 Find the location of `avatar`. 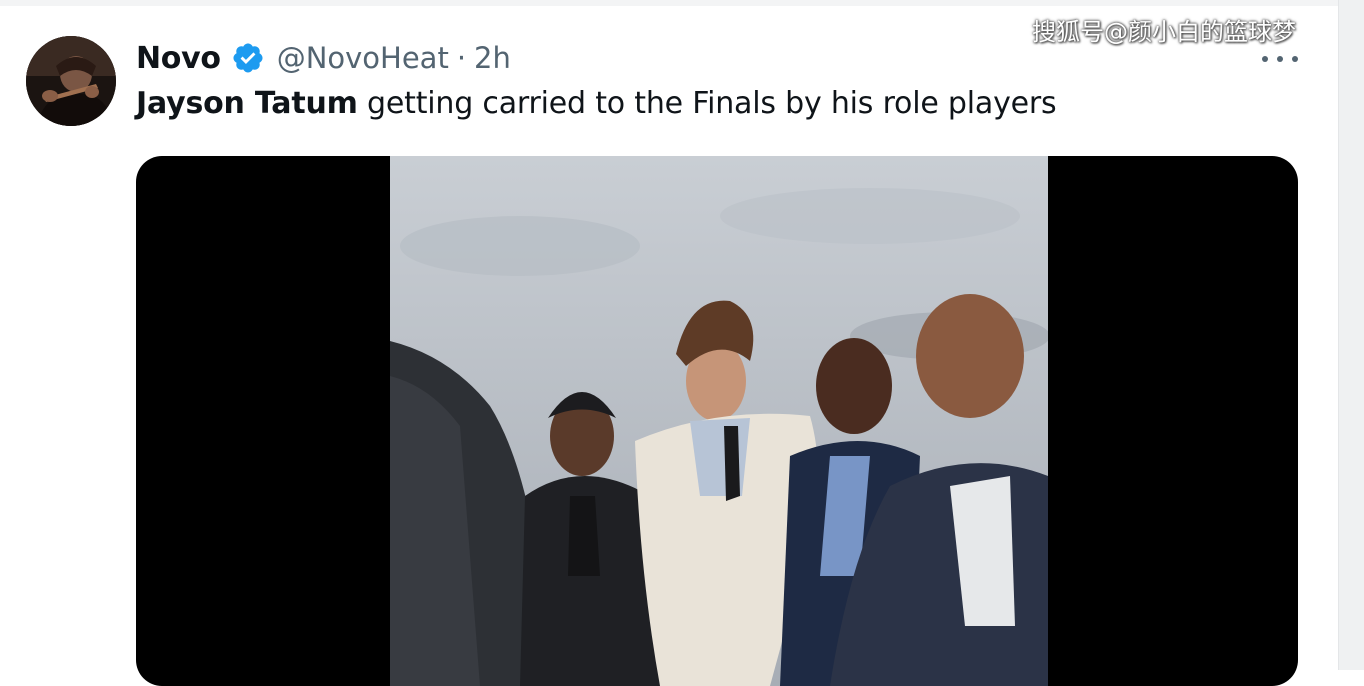

avatar is located at coordinates (71, 81).